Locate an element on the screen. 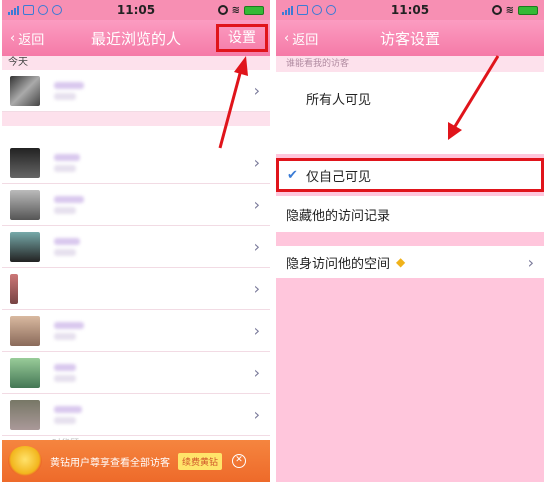 This screenshot has height=482, width=546. settings-button: 设置 is located at coordinates (242, 38).